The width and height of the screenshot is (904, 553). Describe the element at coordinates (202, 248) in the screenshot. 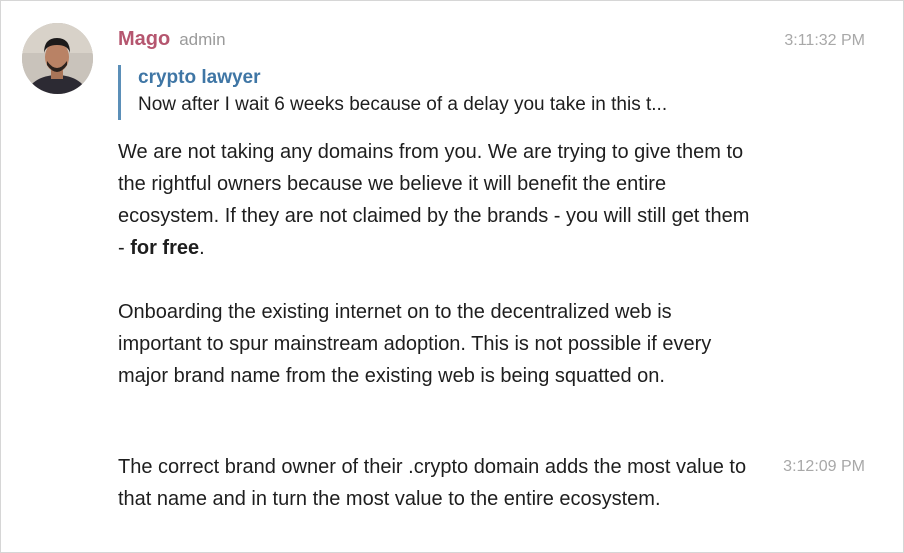

I see `message-text-suffix: .` at that location.